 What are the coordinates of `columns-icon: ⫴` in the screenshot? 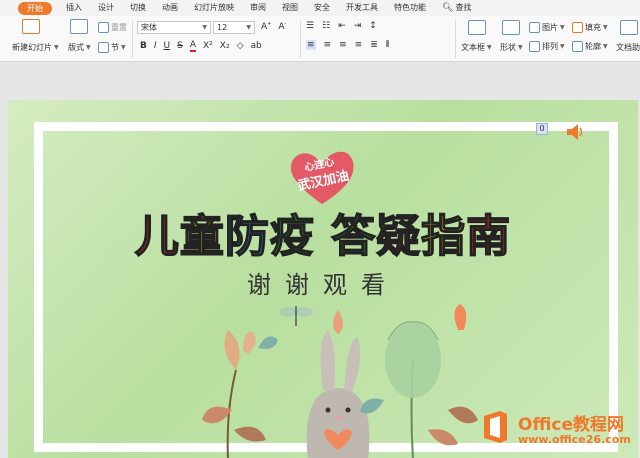 It's located at (388, 45).